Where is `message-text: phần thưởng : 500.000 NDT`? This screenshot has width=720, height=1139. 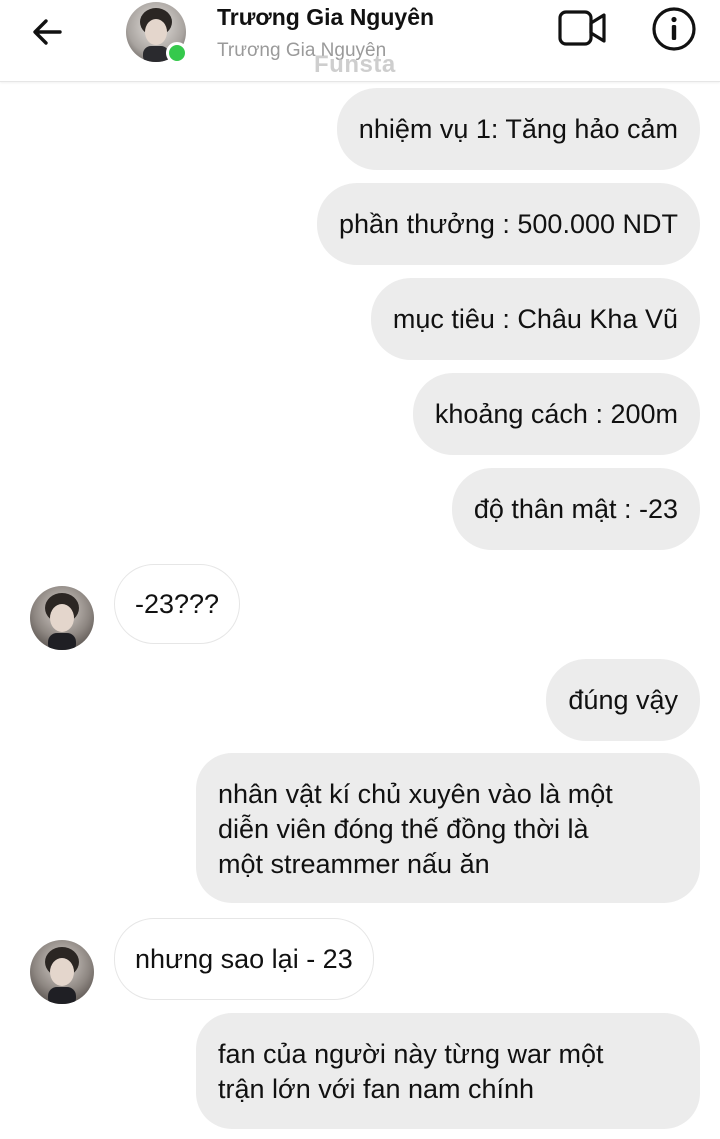 message-text: phần thưởng : 500.000 NDT is located at coordinates (508, 224).